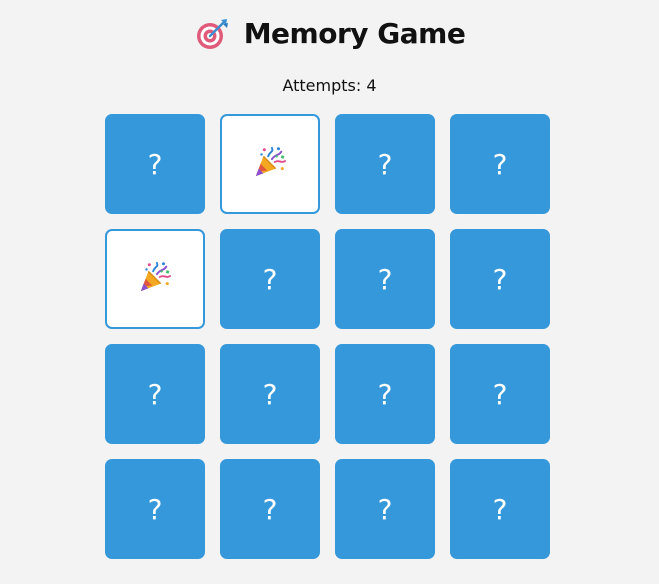 The image size is (659, 584). Describe the element at coordinates (354, 33) in the screenshot. I see `page-title: Memory Game` at that location.